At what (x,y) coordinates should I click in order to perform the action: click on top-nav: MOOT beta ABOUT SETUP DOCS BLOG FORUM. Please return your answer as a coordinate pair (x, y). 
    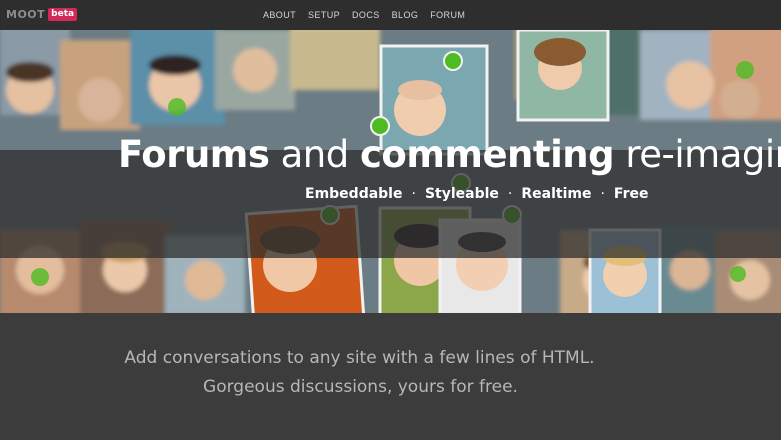
    Looking at the image, I should click on (390, 15).